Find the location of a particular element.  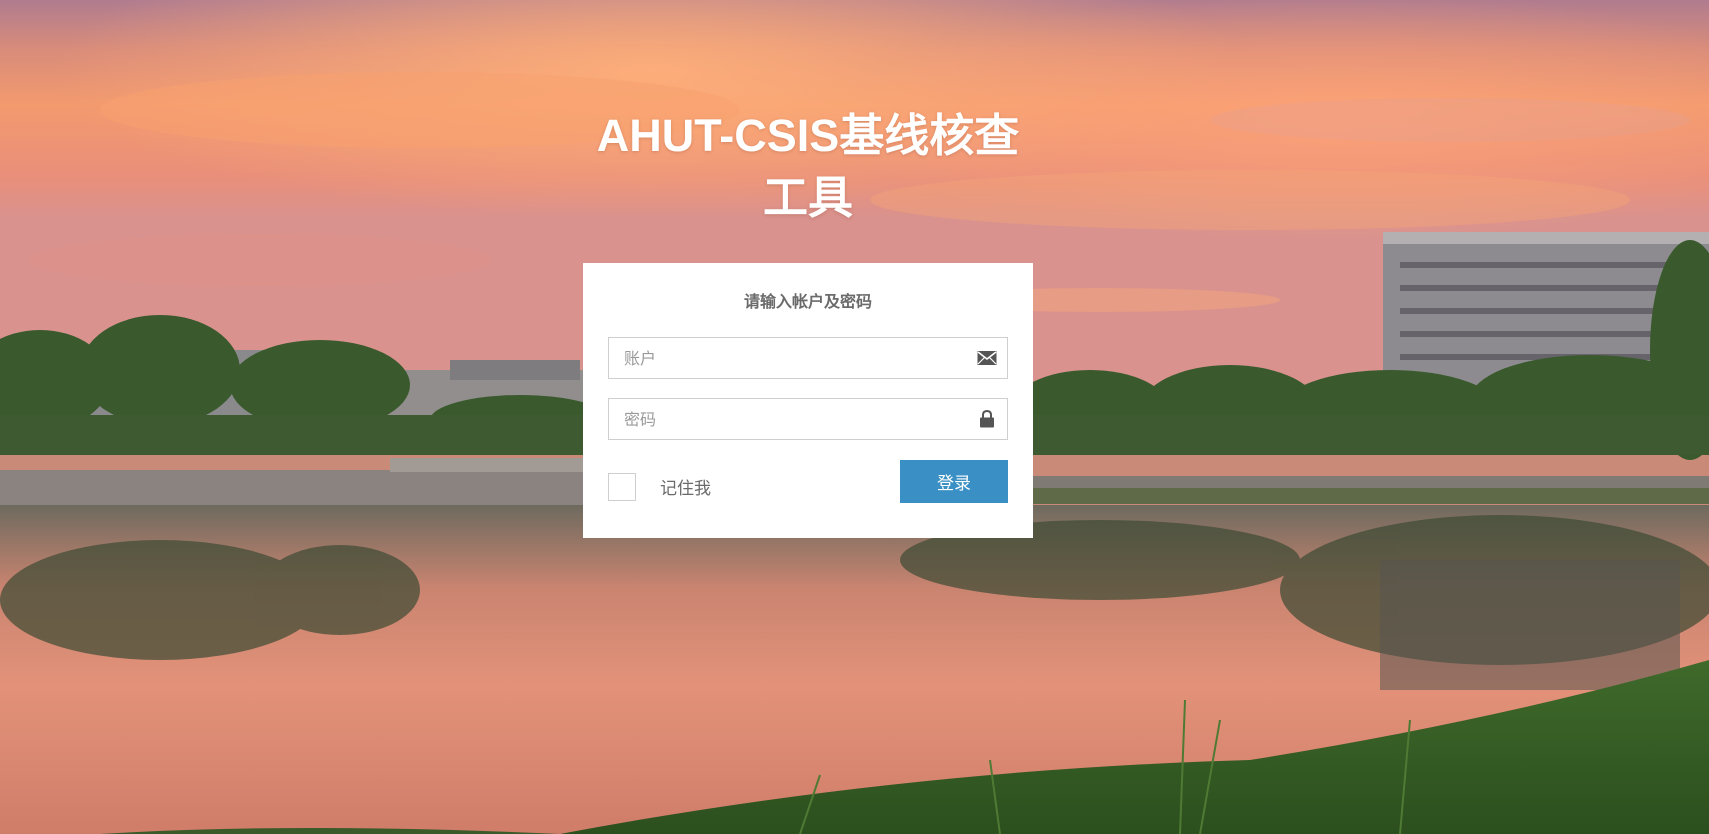

password-field is located at coordinates (808, 419).